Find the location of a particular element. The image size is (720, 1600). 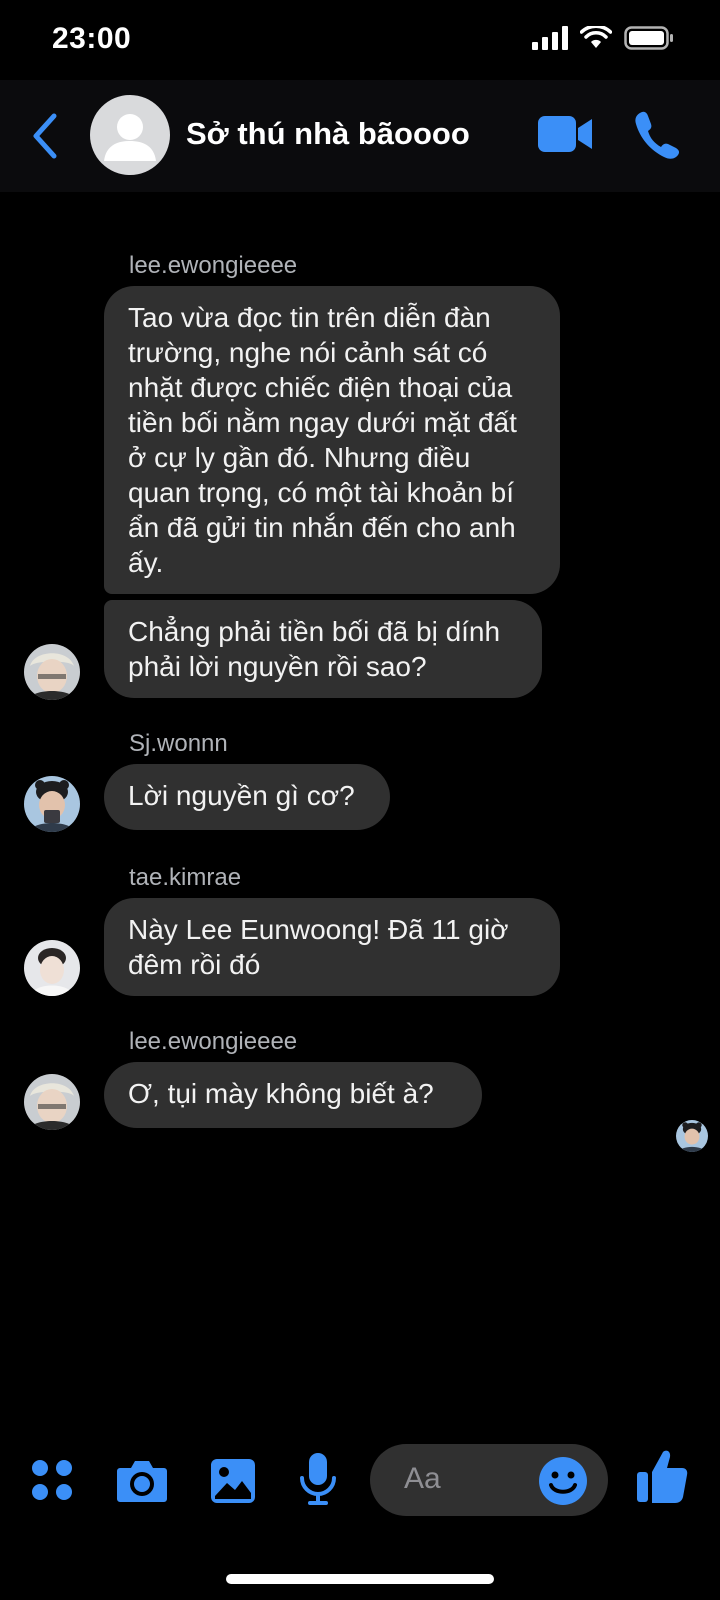

camera-icon is located at coordinates (142, 1481).